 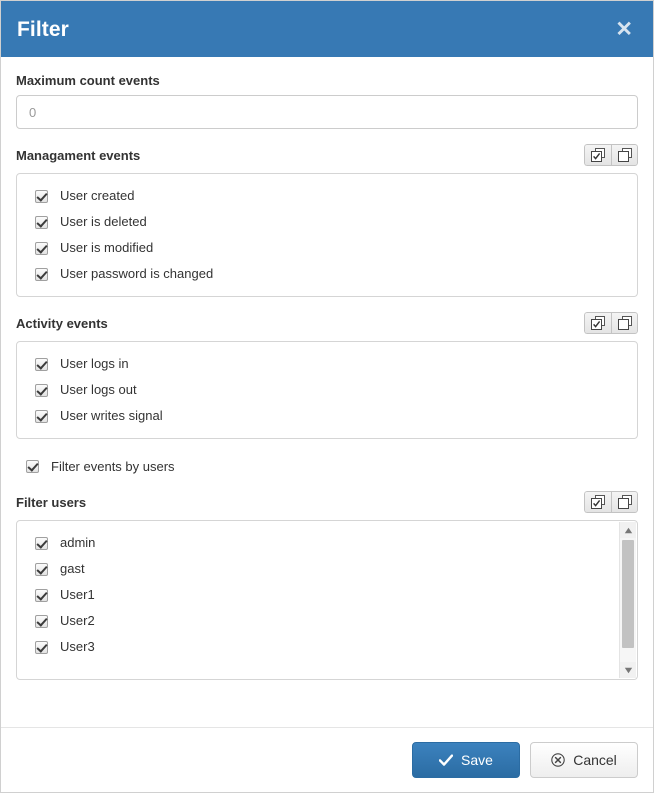 I want to click on filter-events-by-users-label: Filter events by users, so click(x=113, y=466).